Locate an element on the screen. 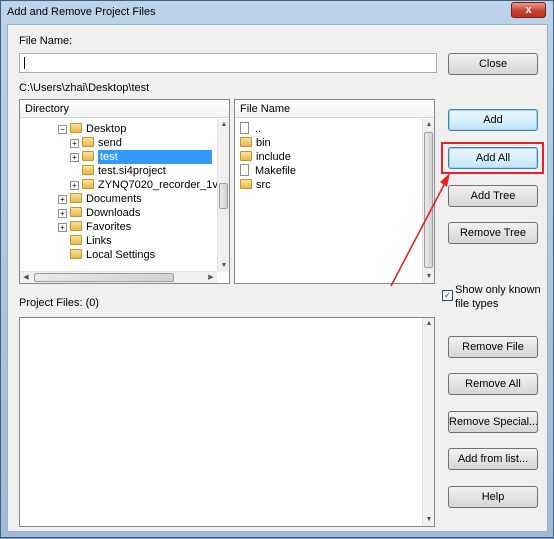 Image resolution: width=554 pixels, height=539 pixels. annotation-arrow is located at coordinates (420, 230).